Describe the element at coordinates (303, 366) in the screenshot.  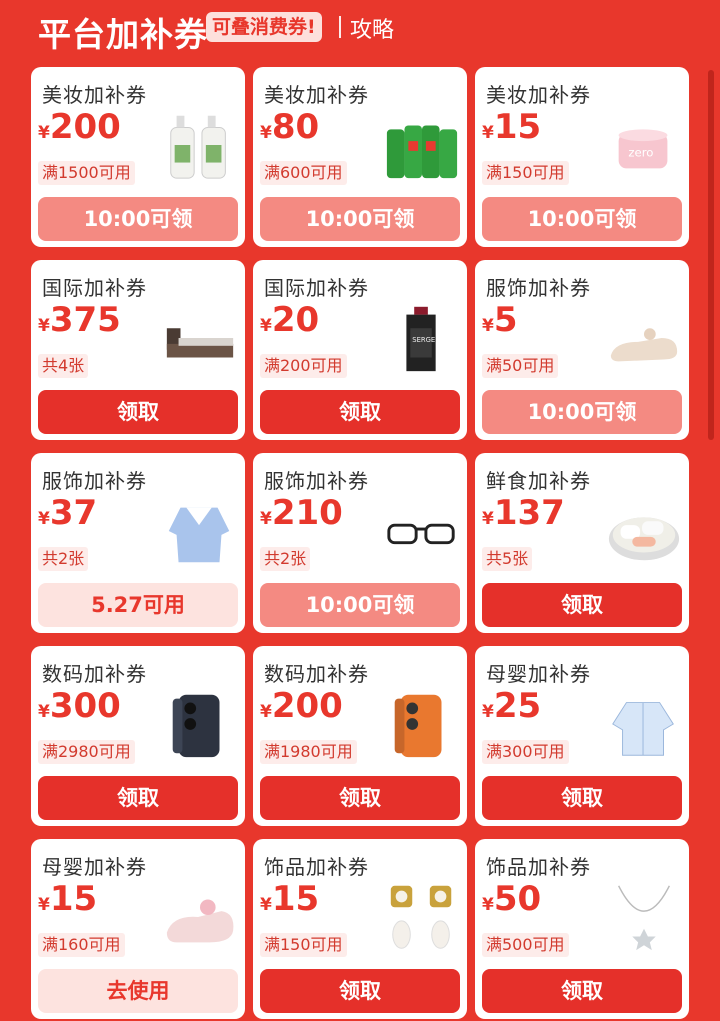
I see `coupon-condition: 满200可用` at that location.